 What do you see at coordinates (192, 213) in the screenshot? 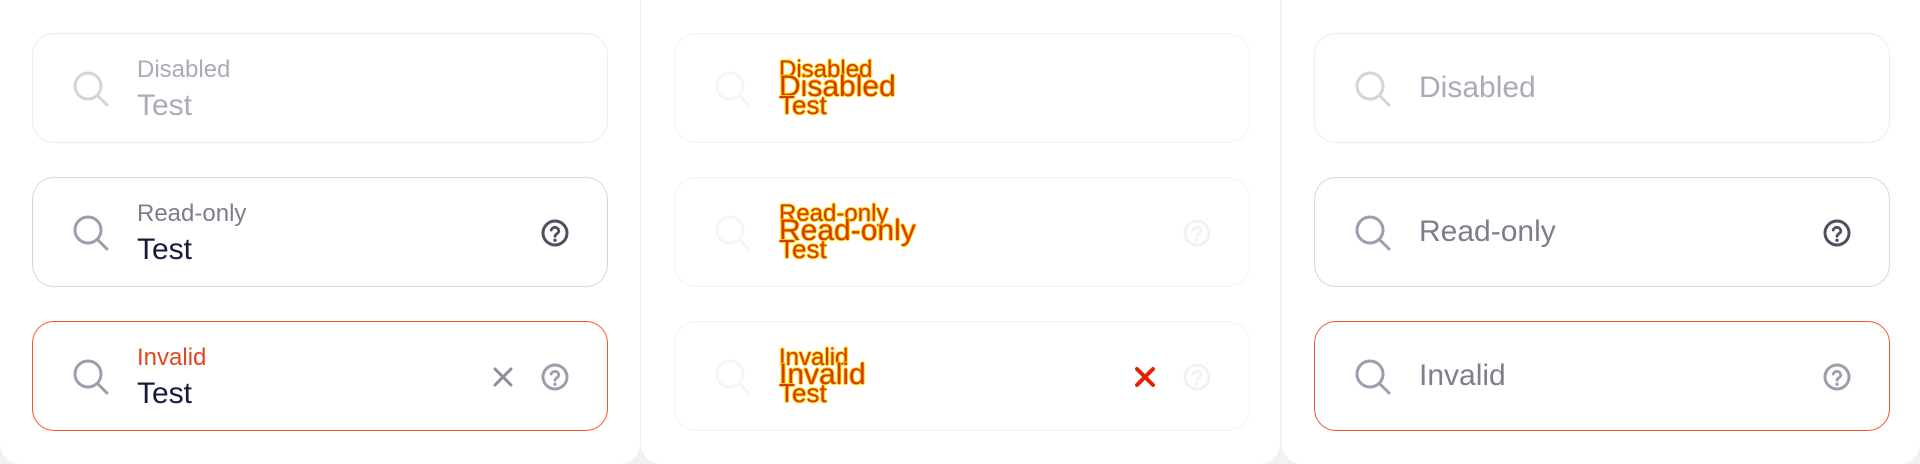
I see `field-label: Read-only` at bounding box center [192, 213].